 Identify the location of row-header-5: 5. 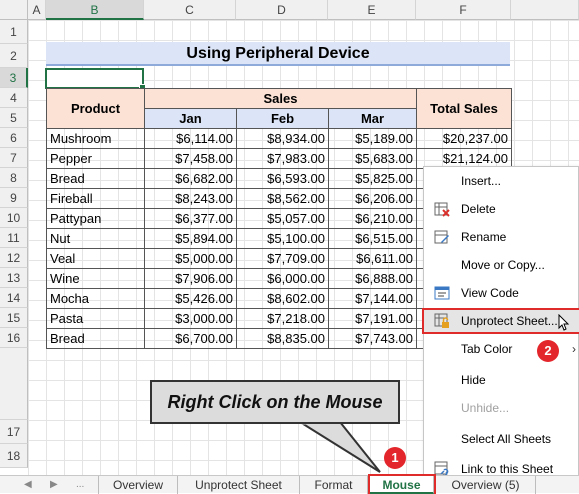
(14, 118).